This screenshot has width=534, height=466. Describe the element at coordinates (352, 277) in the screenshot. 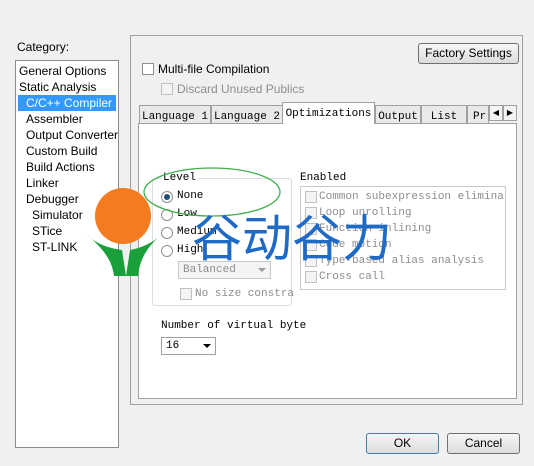

I see `enabled-item-label: Cross call` at that location.